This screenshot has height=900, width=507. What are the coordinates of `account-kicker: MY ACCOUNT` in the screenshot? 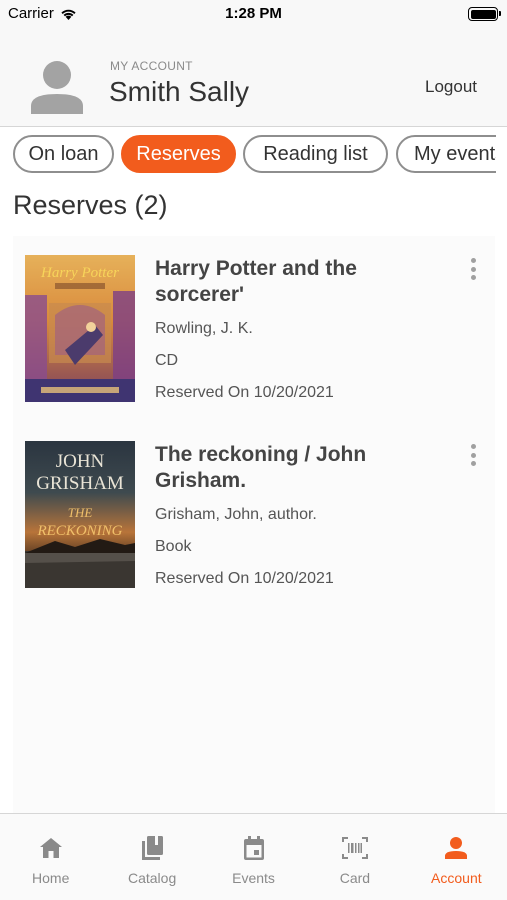 It's located at (151, 66).